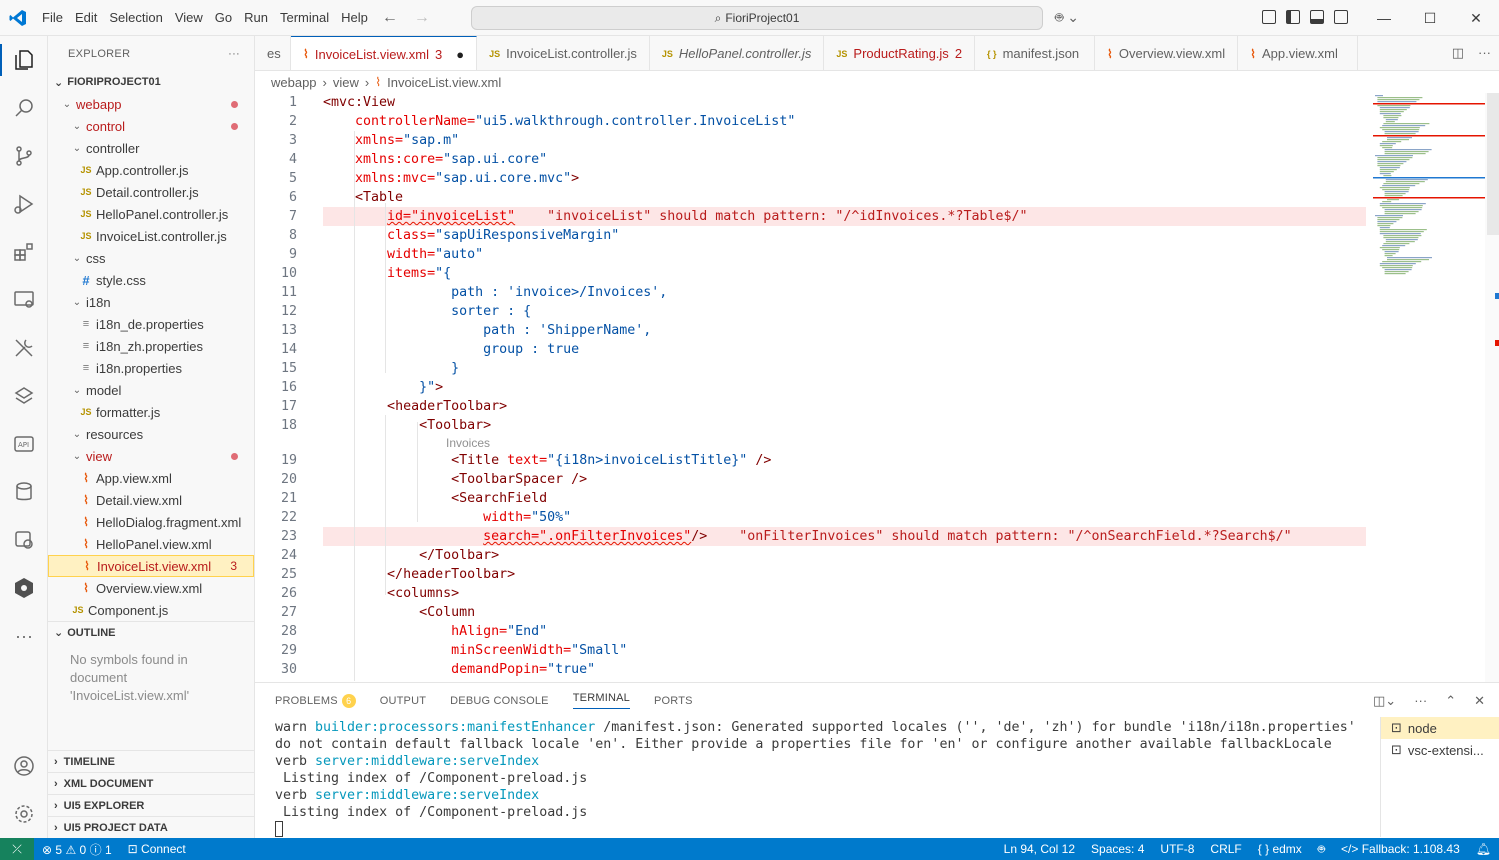 The image size is (1499, 860). Describe the element at coordinates (810, 178) in the screenshot. I see `code-line: 5 xmlns:mvc="sap.ui.core.mvc">` at that location.